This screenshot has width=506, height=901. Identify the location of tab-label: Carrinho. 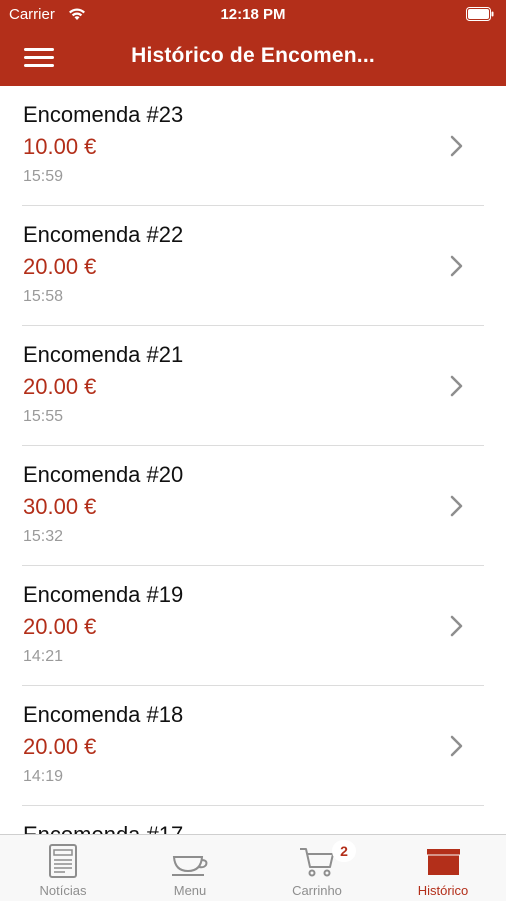
(317, 890).